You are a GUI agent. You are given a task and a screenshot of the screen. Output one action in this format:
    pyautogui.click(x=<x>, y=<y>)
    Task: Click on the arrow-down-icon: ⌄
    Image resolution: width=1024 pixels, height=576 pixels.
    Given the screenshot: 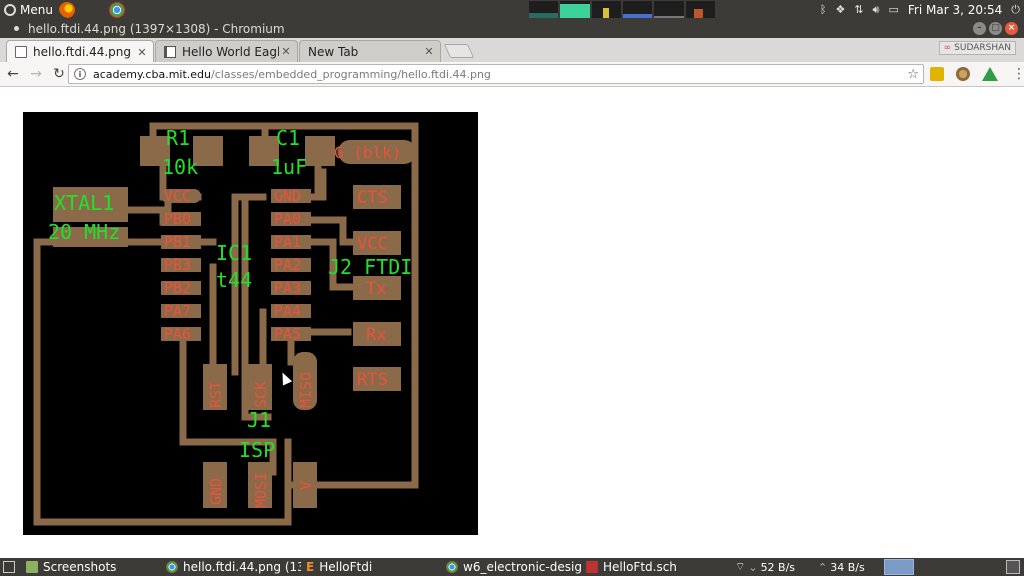 What is the action you would take?
    pyautogui.click(x=753, y=567)
    